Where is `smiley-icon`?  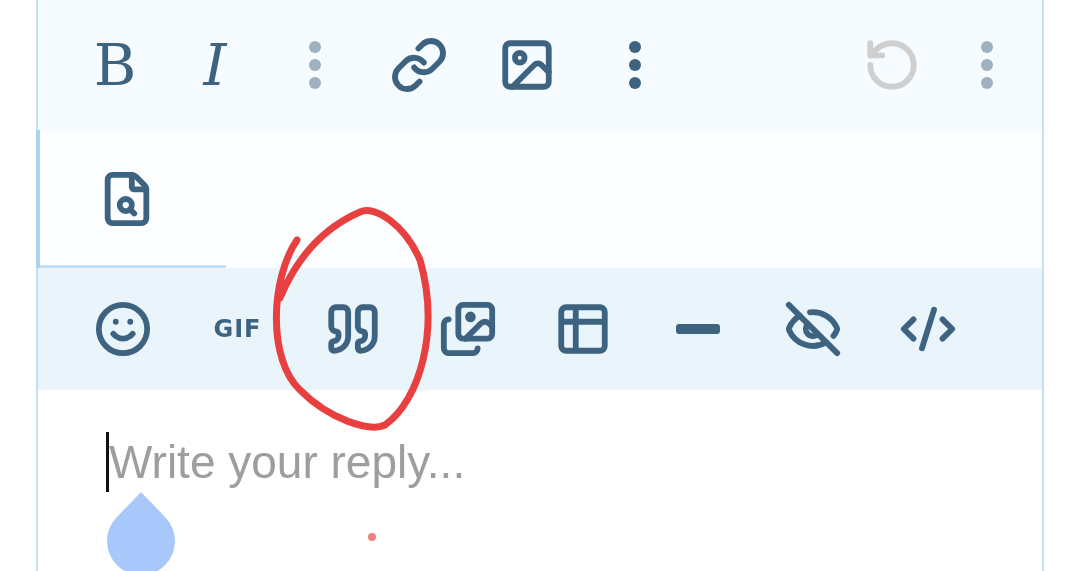 smiley-icon is located at coordinates (122, 329).